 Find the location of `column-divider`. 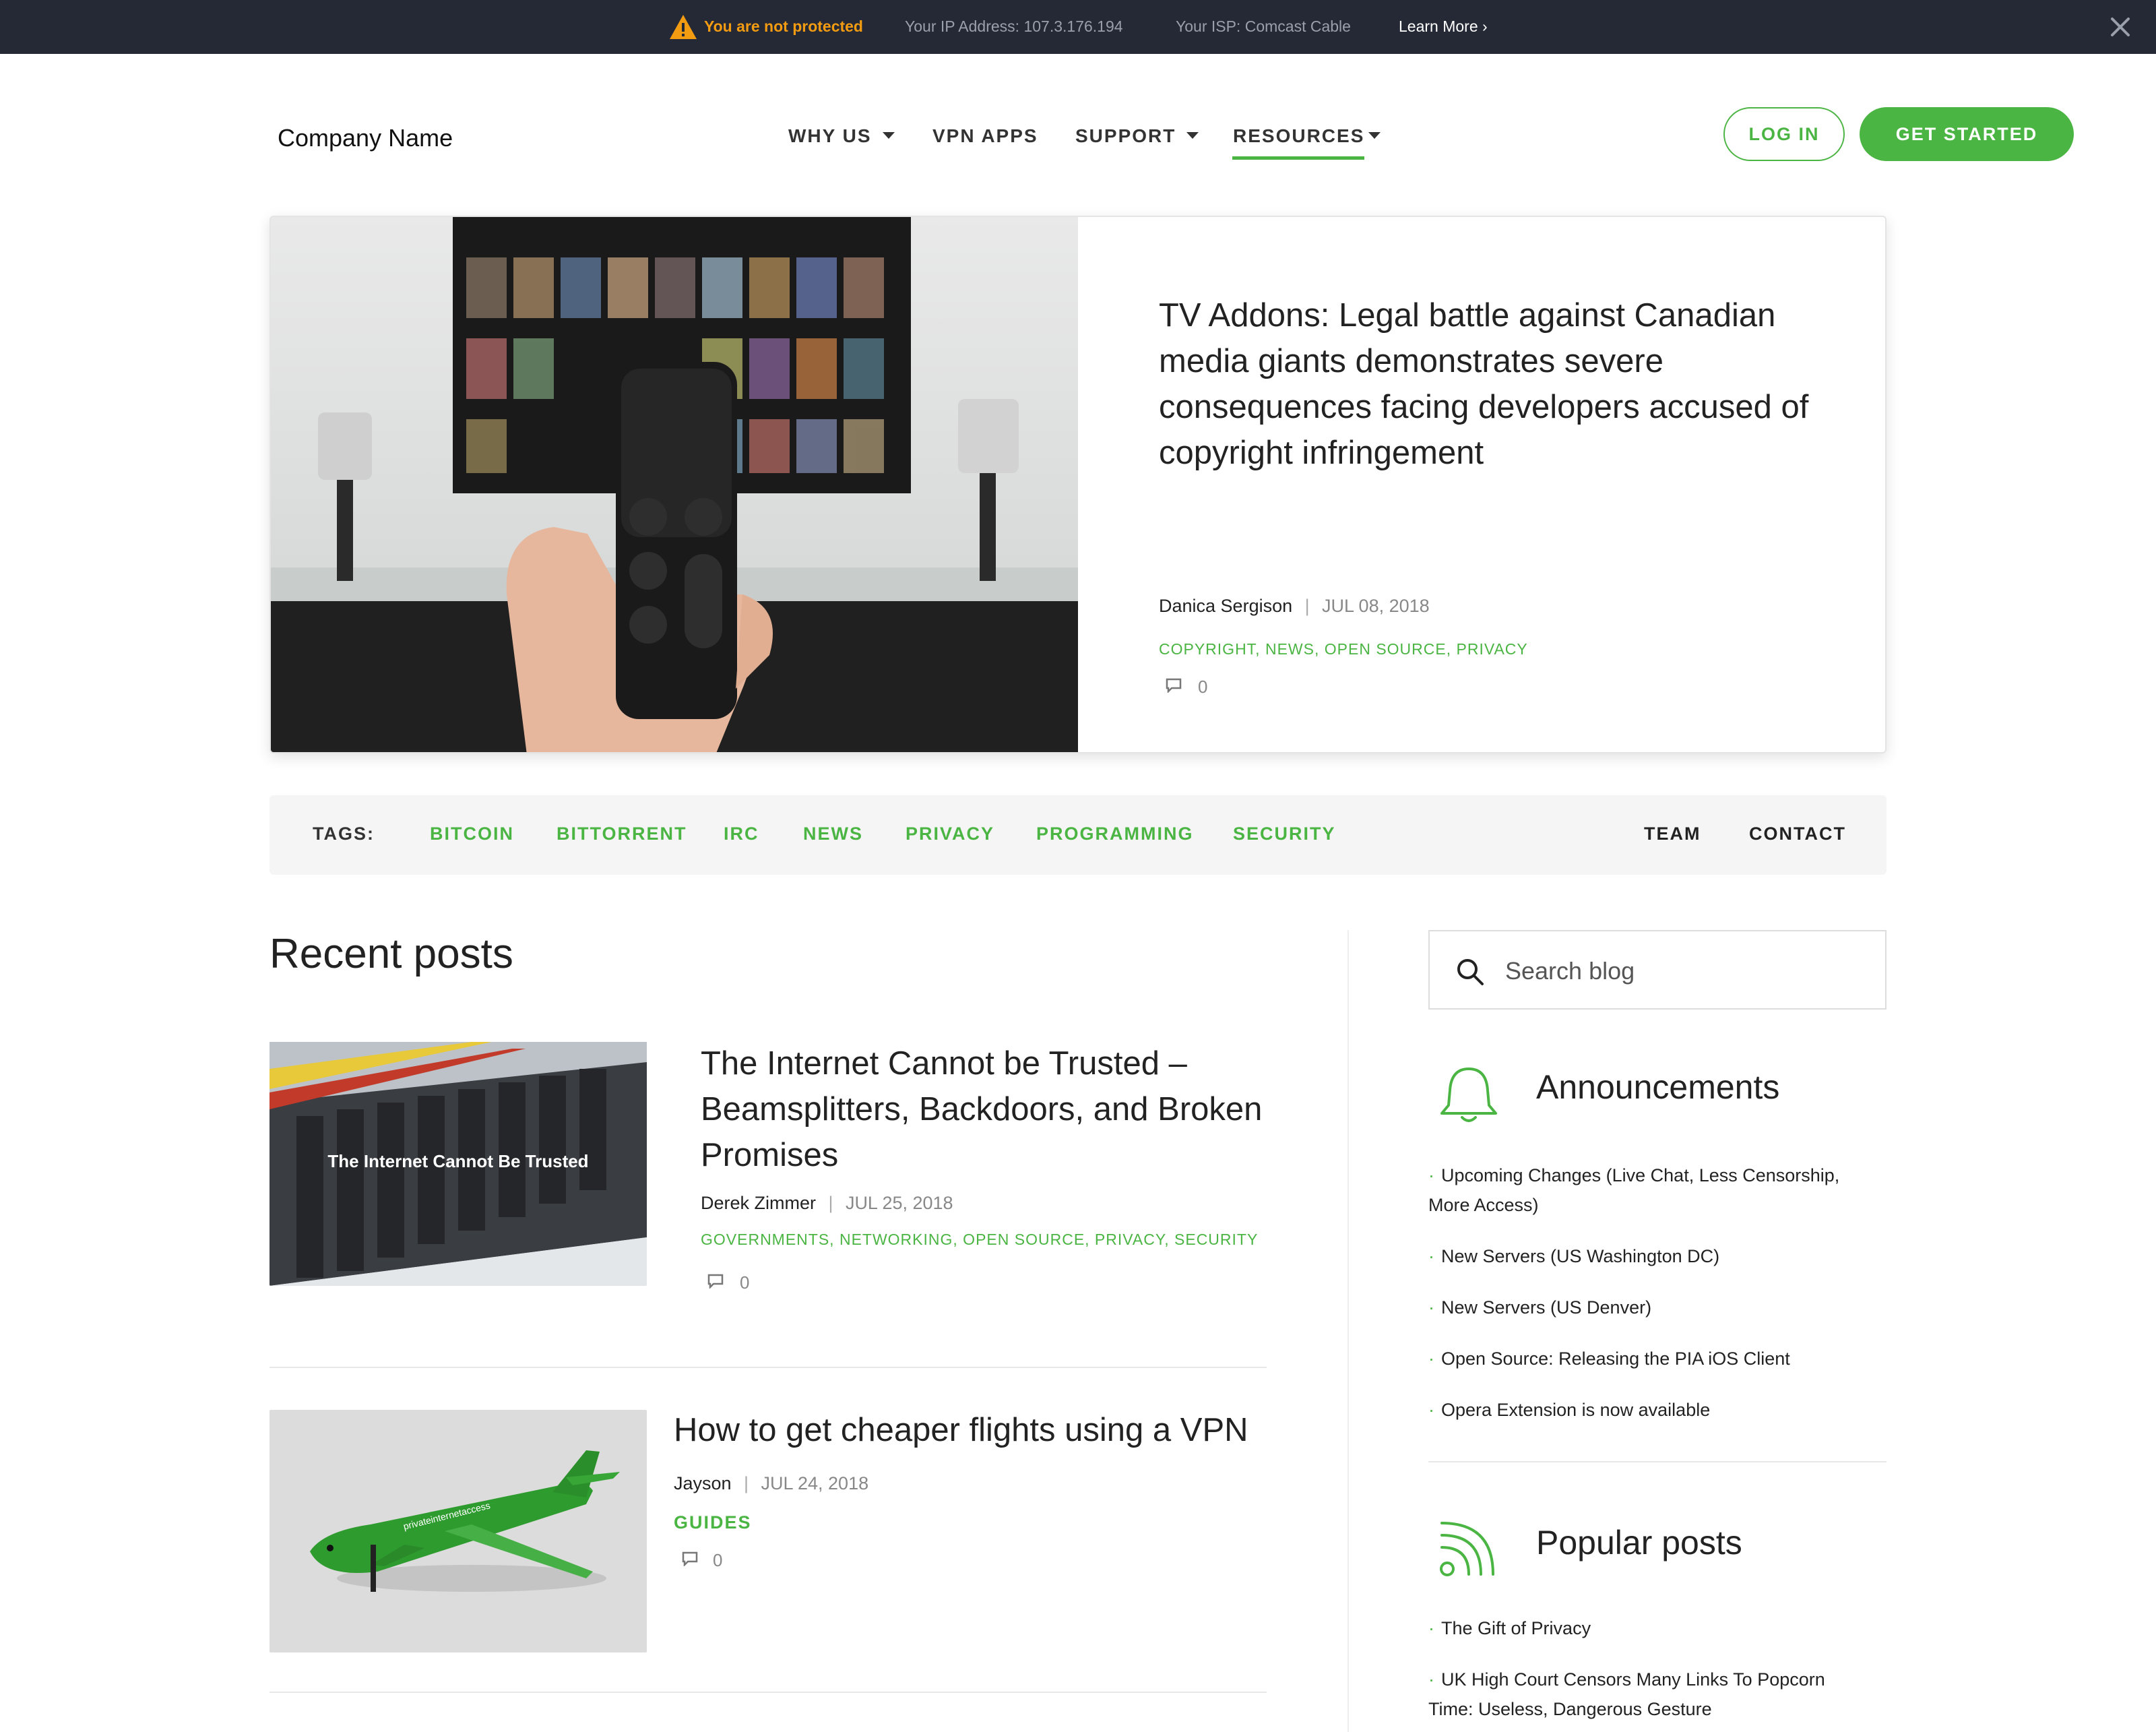

column-divider is located at coordinates (1348, 1331).